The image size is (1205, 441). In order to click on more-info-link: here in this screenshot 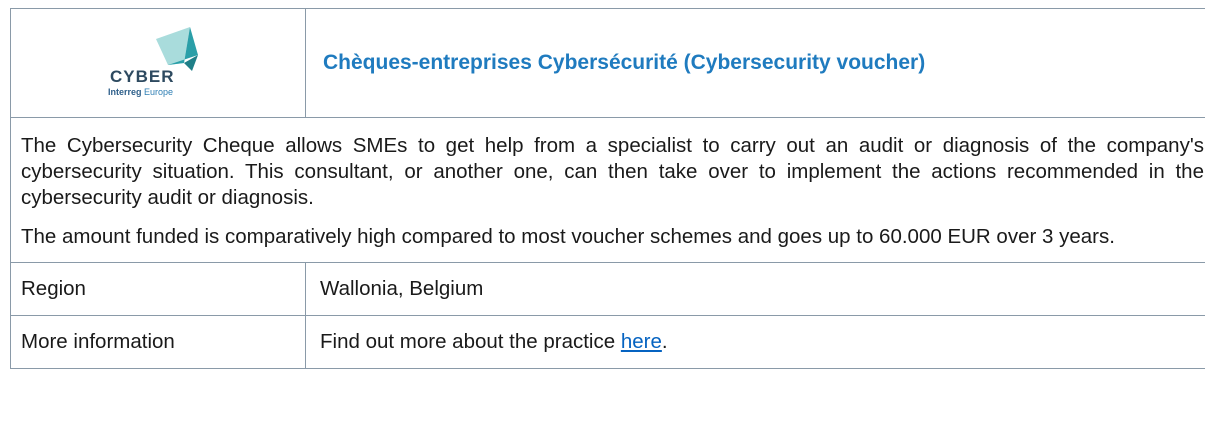, I will do `click(641, 341)`.